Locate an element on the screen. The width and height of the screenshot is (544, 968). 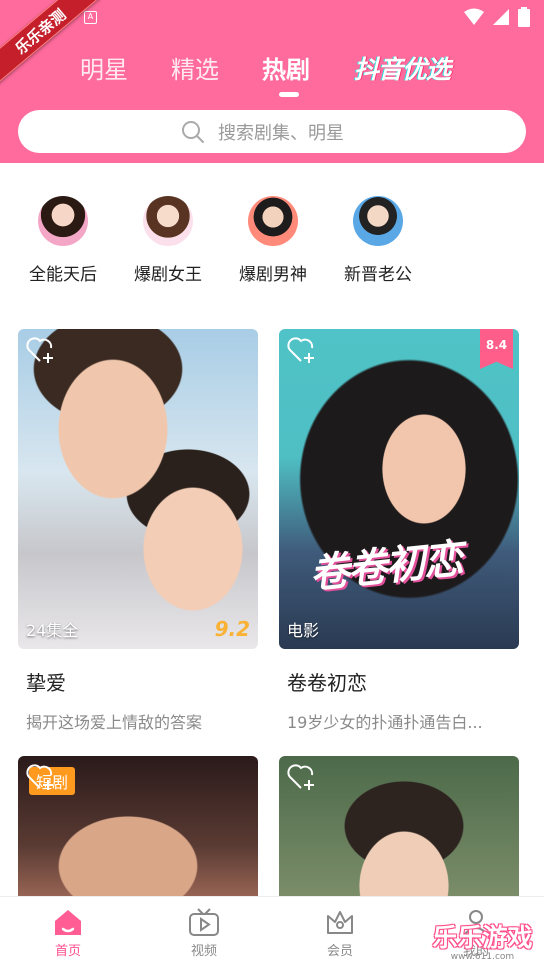
wifi-icon is located at coordinates (474, 16).